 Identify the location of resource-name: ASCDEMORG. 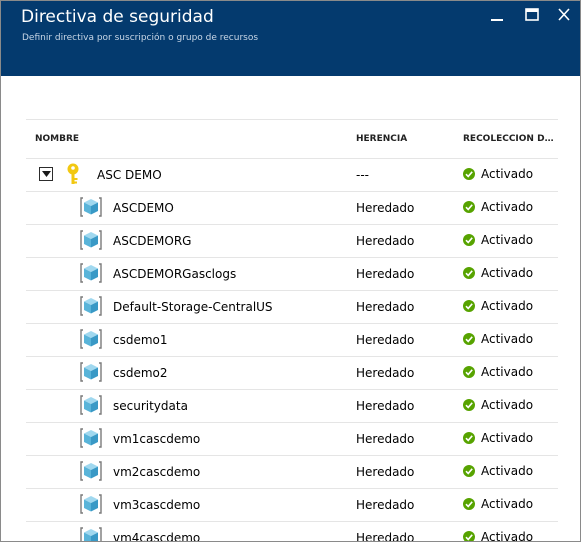
(152, 241).